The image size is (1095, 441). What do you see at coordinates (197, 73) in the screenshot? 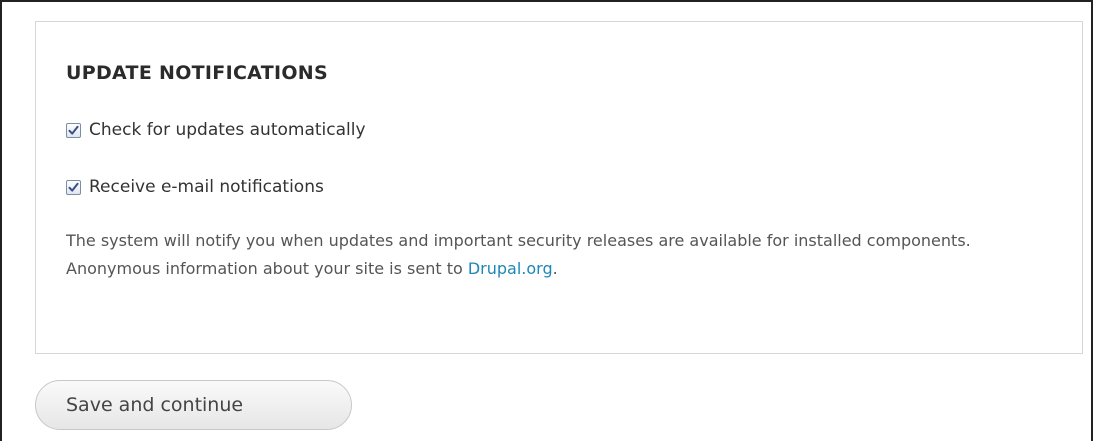
I see `fieldset-legend: UPDATE NOTIFICATIONS` at bounding box center [197, 73].